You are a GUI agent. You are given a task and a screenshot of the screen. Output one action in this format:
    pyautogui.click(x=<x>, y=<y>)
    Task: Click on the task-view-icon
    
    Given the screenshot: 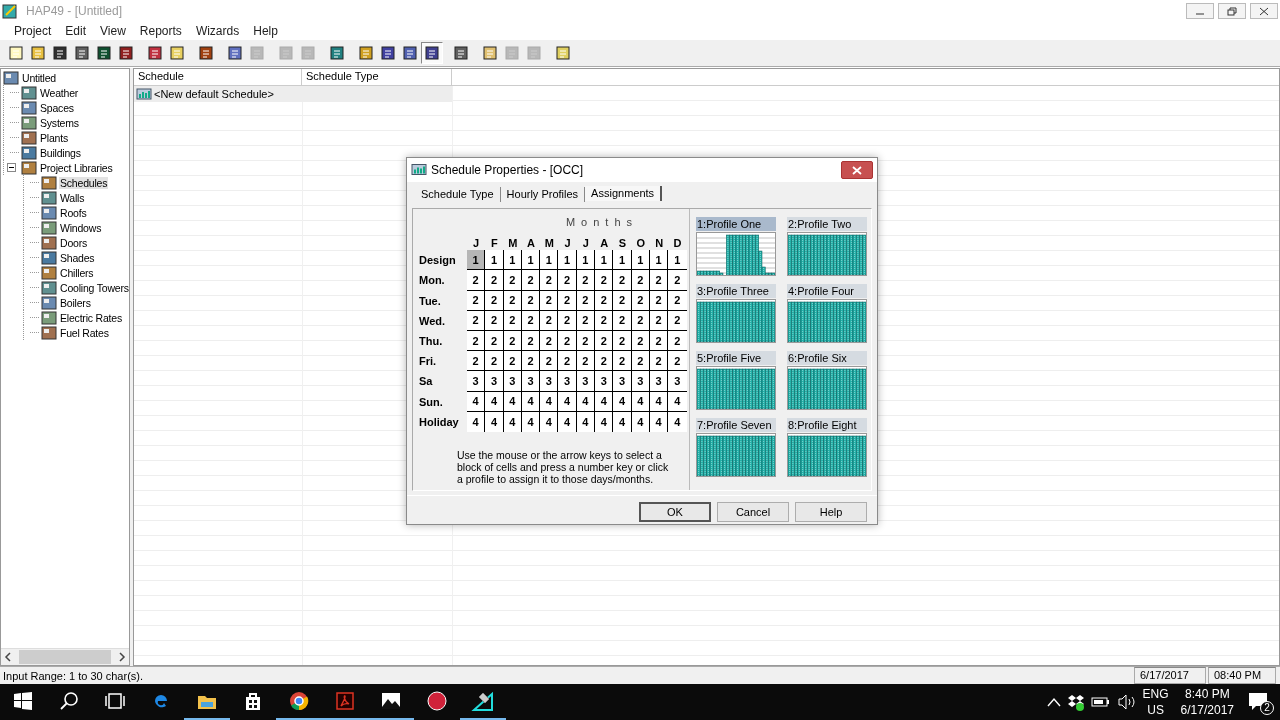 What is the action you would take?
    pyautogui.click(x=115, y=701)
    